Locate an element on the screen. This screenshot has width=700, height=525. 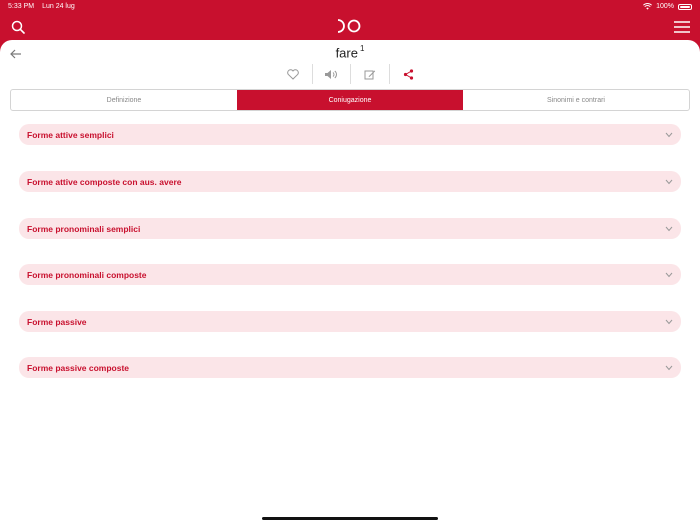
favorite-button is located at coordinates (293, 74).